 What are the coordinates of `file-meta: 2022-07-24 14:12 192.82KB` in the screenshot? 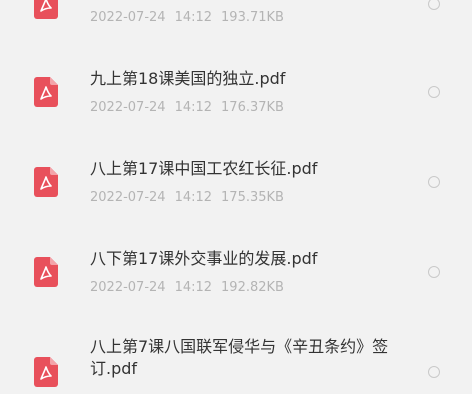 It's located at (187, 288).